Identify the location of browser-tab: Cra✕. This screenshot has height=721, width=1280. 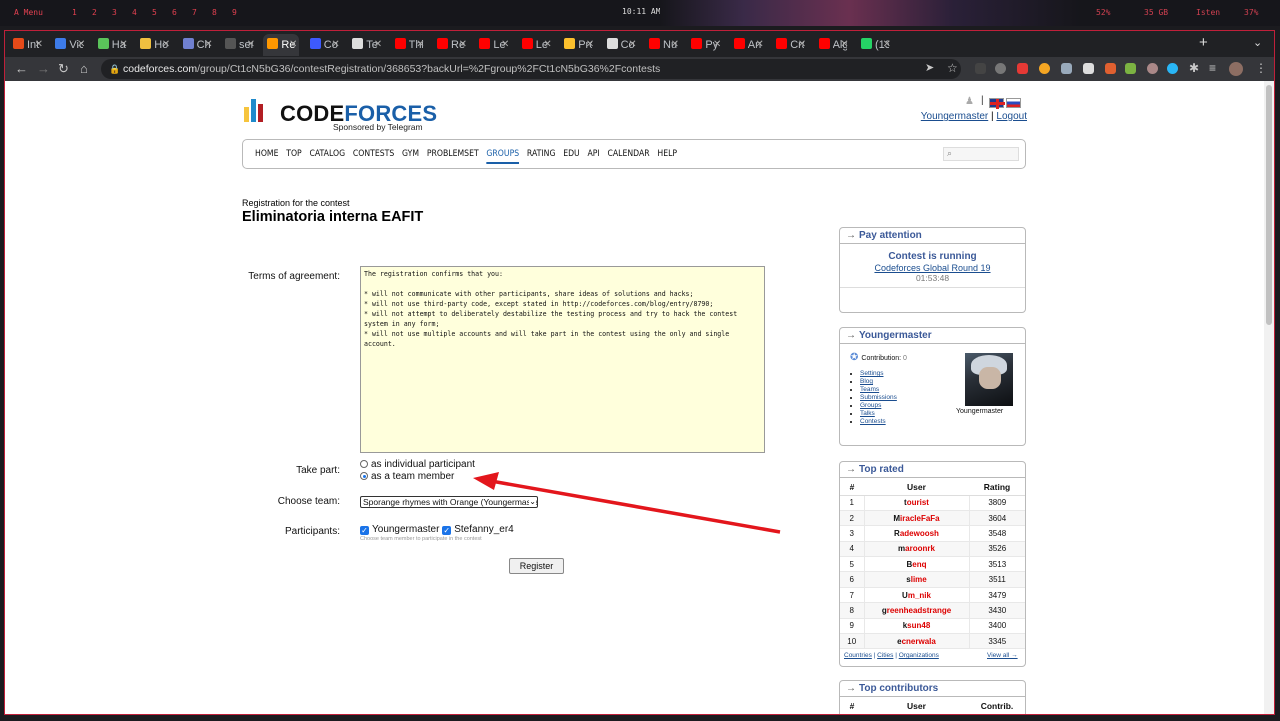
(790, 45).